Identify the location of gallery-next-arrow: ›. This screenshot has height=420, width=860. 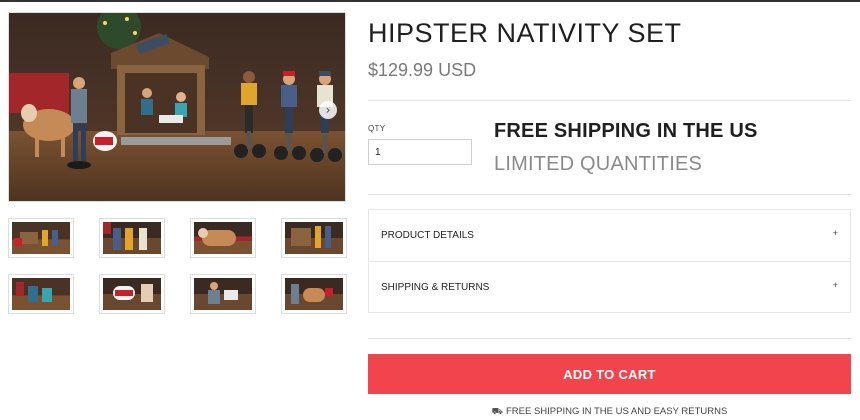
(328, 110).